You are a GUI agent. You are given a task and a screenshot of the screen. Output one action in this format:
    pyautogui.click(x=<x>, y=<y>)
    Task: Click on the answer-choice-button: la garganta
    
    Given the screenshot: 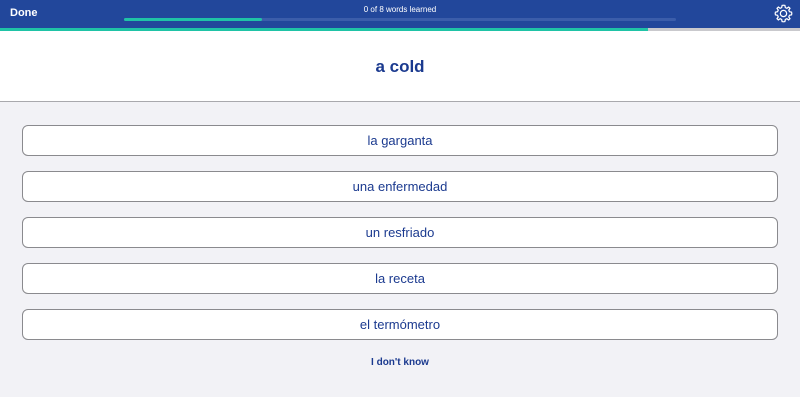 What is the action you would take?
    pyautogui.click(x=400, y=140)
    